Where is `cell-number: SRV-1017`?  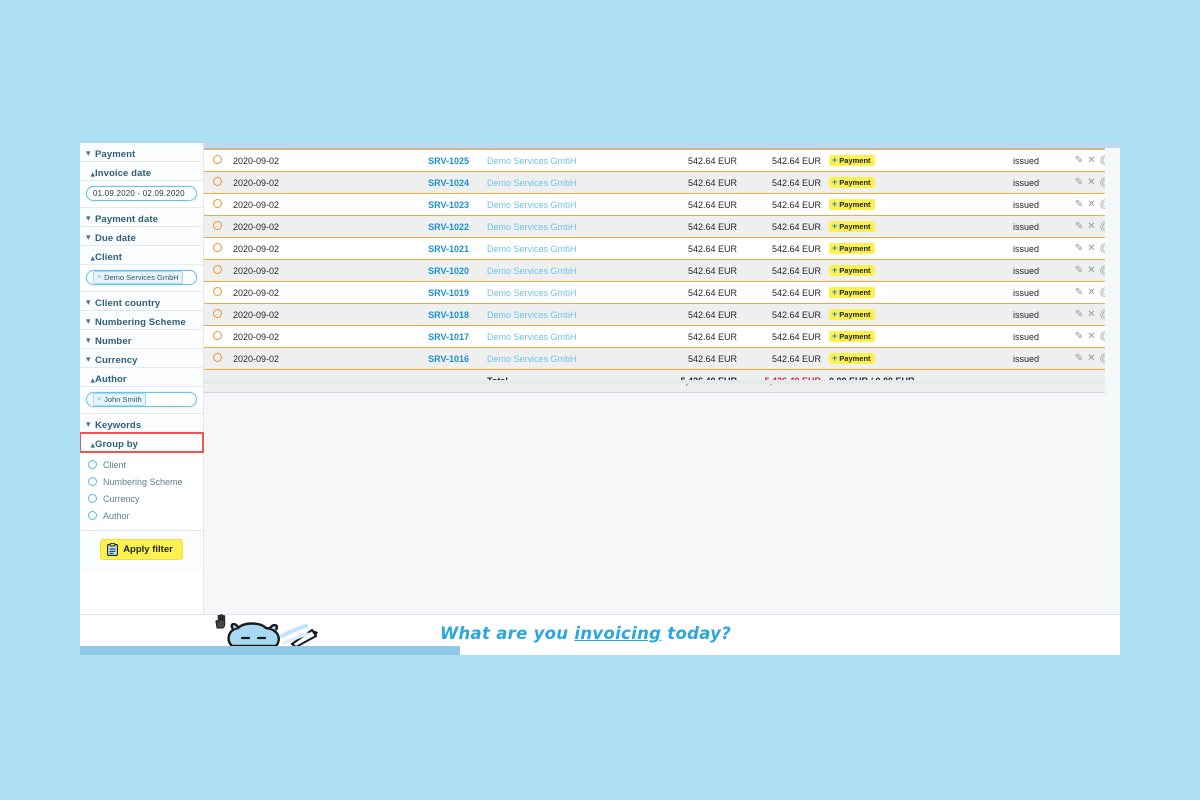
cell-number: SRV-1017 is located at coordinates (436, 336).